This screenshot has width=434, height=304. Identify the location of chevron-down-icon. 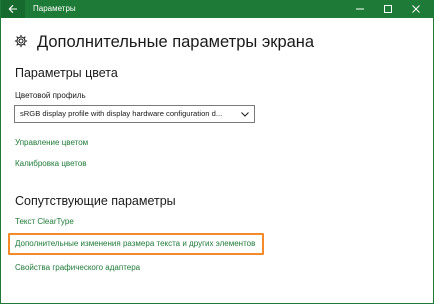
(245, 114).